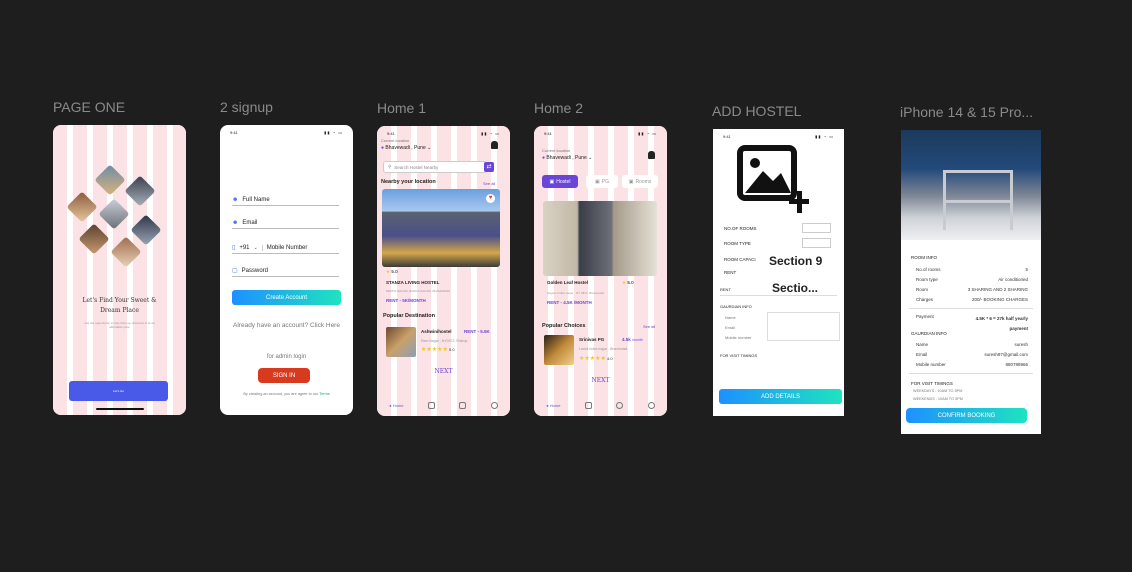  What do you see at coordinates (390, 166) in the screenshot?
I see `search-icon: ⚲` at bounding box center [390, 166].